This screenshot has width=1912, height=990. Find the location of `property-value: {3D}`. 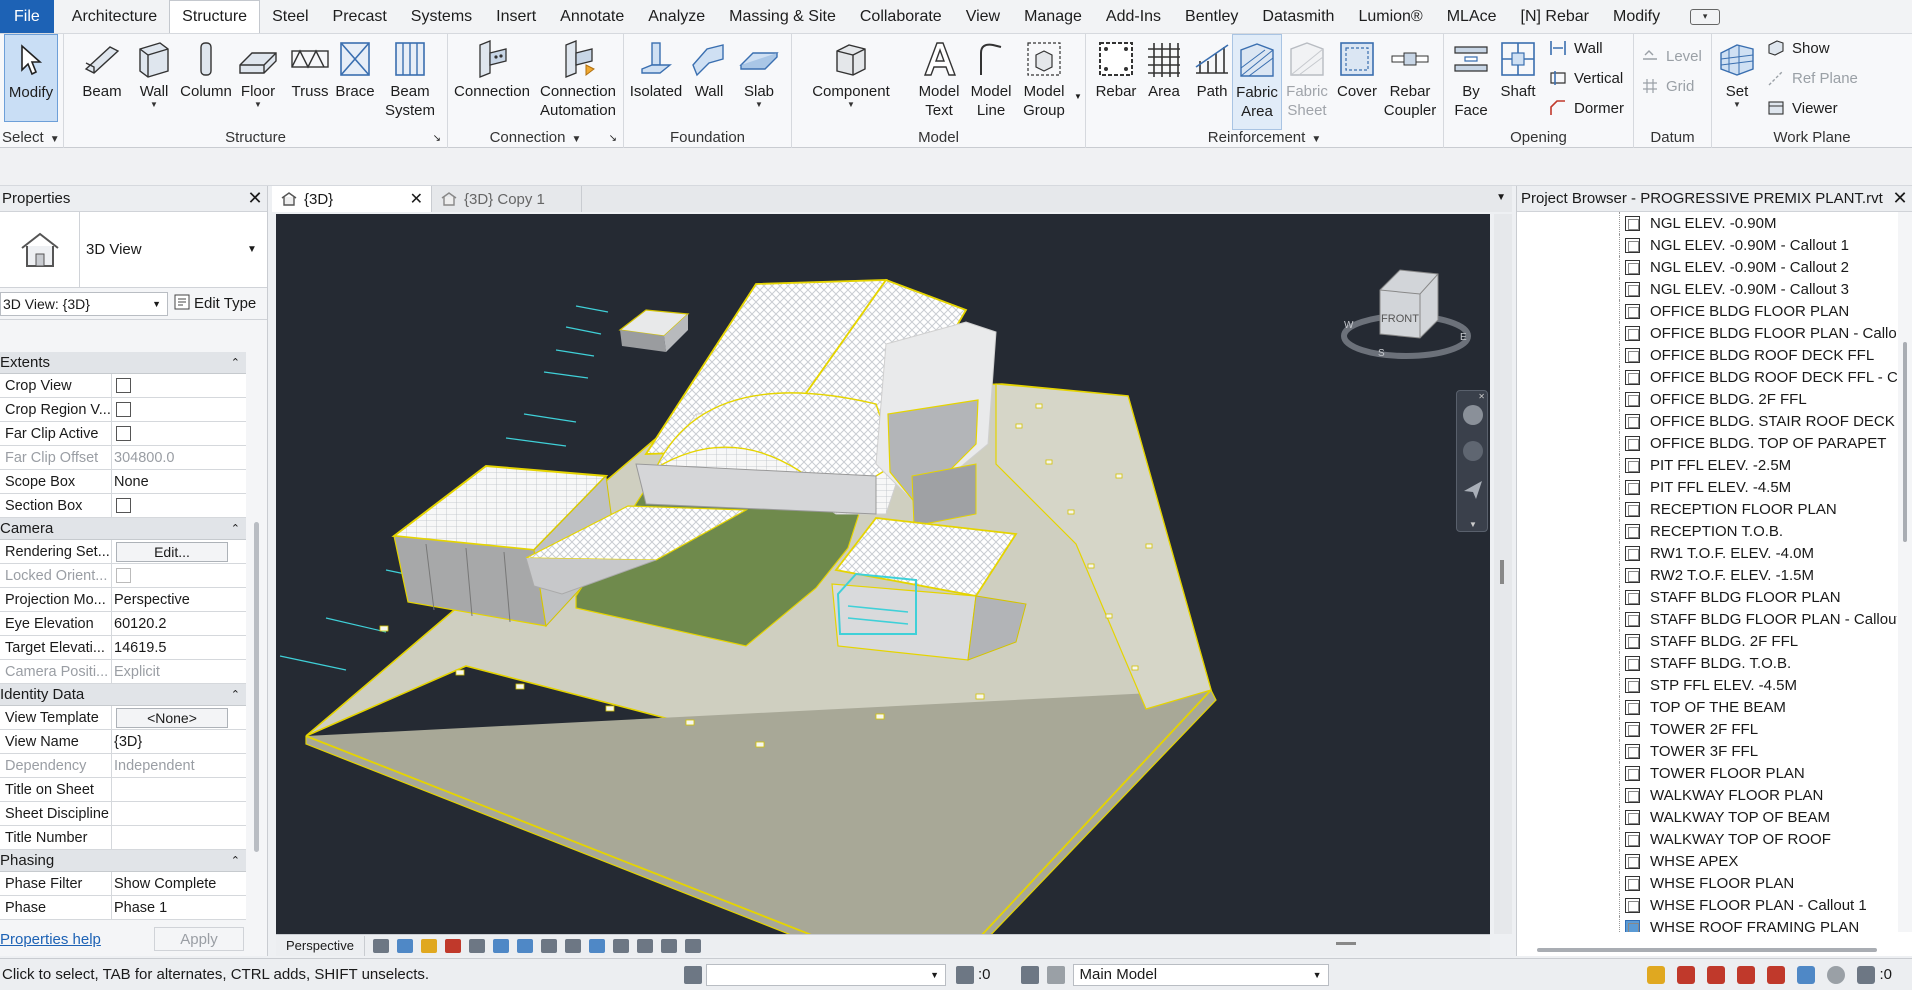

property-value: {3D} is located at coordinates (128, 742).